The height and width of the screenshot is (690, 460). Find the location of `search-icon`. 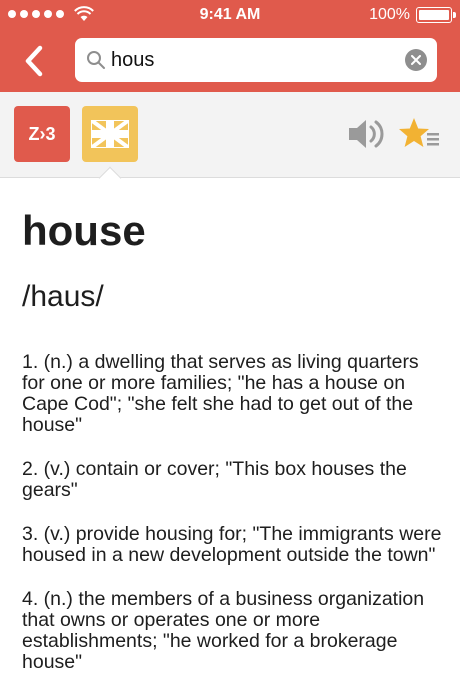

search-icon is located at coordinates (96, 60).